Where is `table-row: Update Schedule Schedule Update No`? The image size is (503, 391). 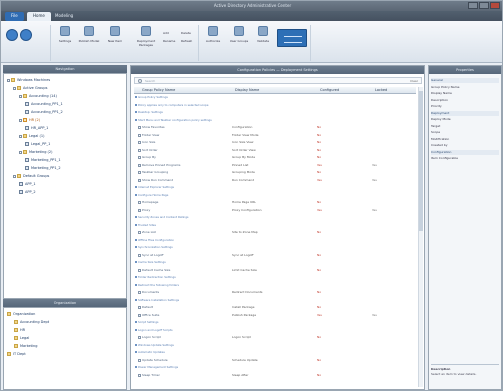
table-row: Update Schedule Schedule Update No is located at coordinates (275, 360).